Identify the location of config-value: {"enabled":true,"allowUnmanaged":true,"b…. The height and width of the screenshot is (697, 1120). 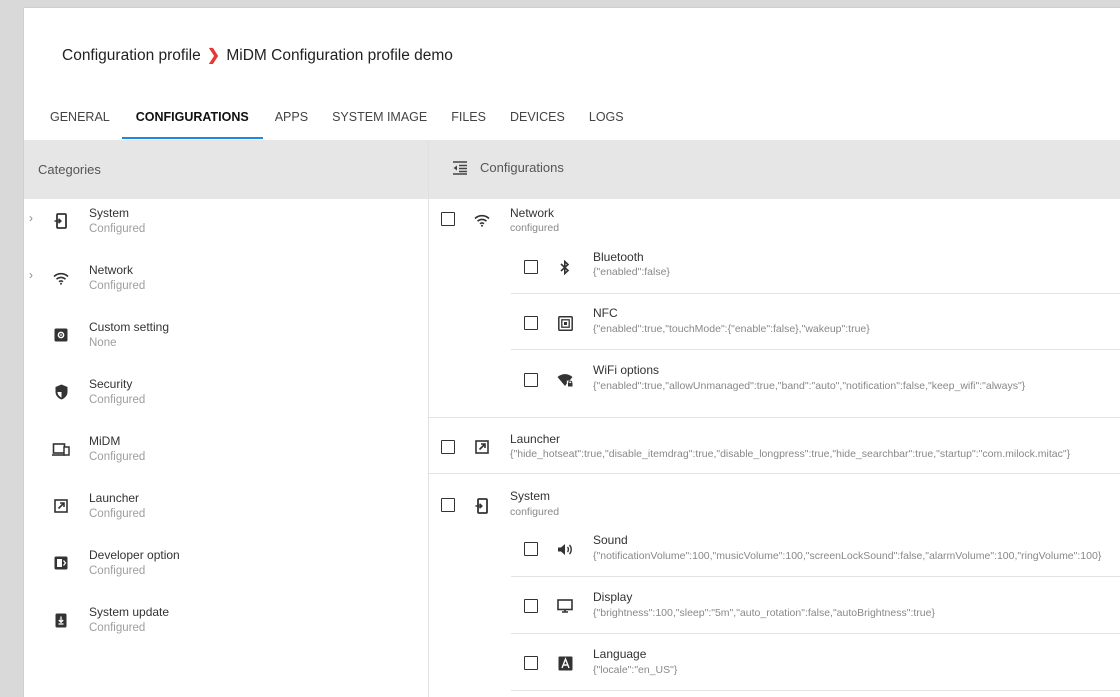
(809, 386).